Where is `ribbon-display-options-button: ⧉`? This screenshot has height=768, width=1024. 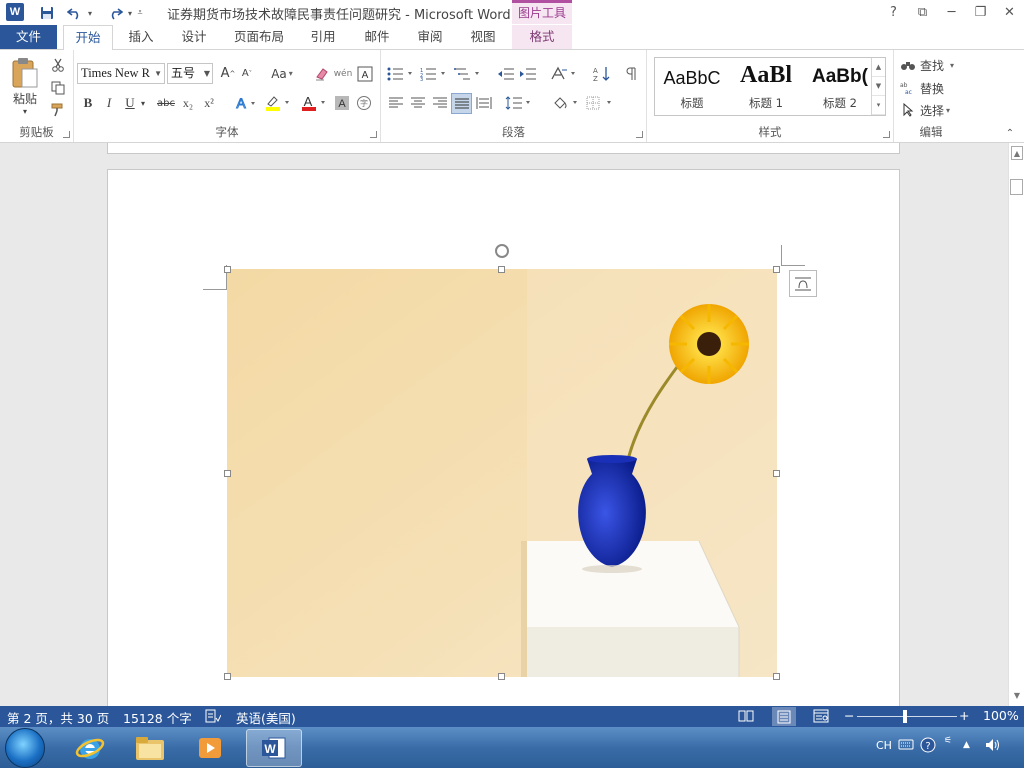
ribbon-display-options-button: ⧉ is located at coordinates (922, 12).